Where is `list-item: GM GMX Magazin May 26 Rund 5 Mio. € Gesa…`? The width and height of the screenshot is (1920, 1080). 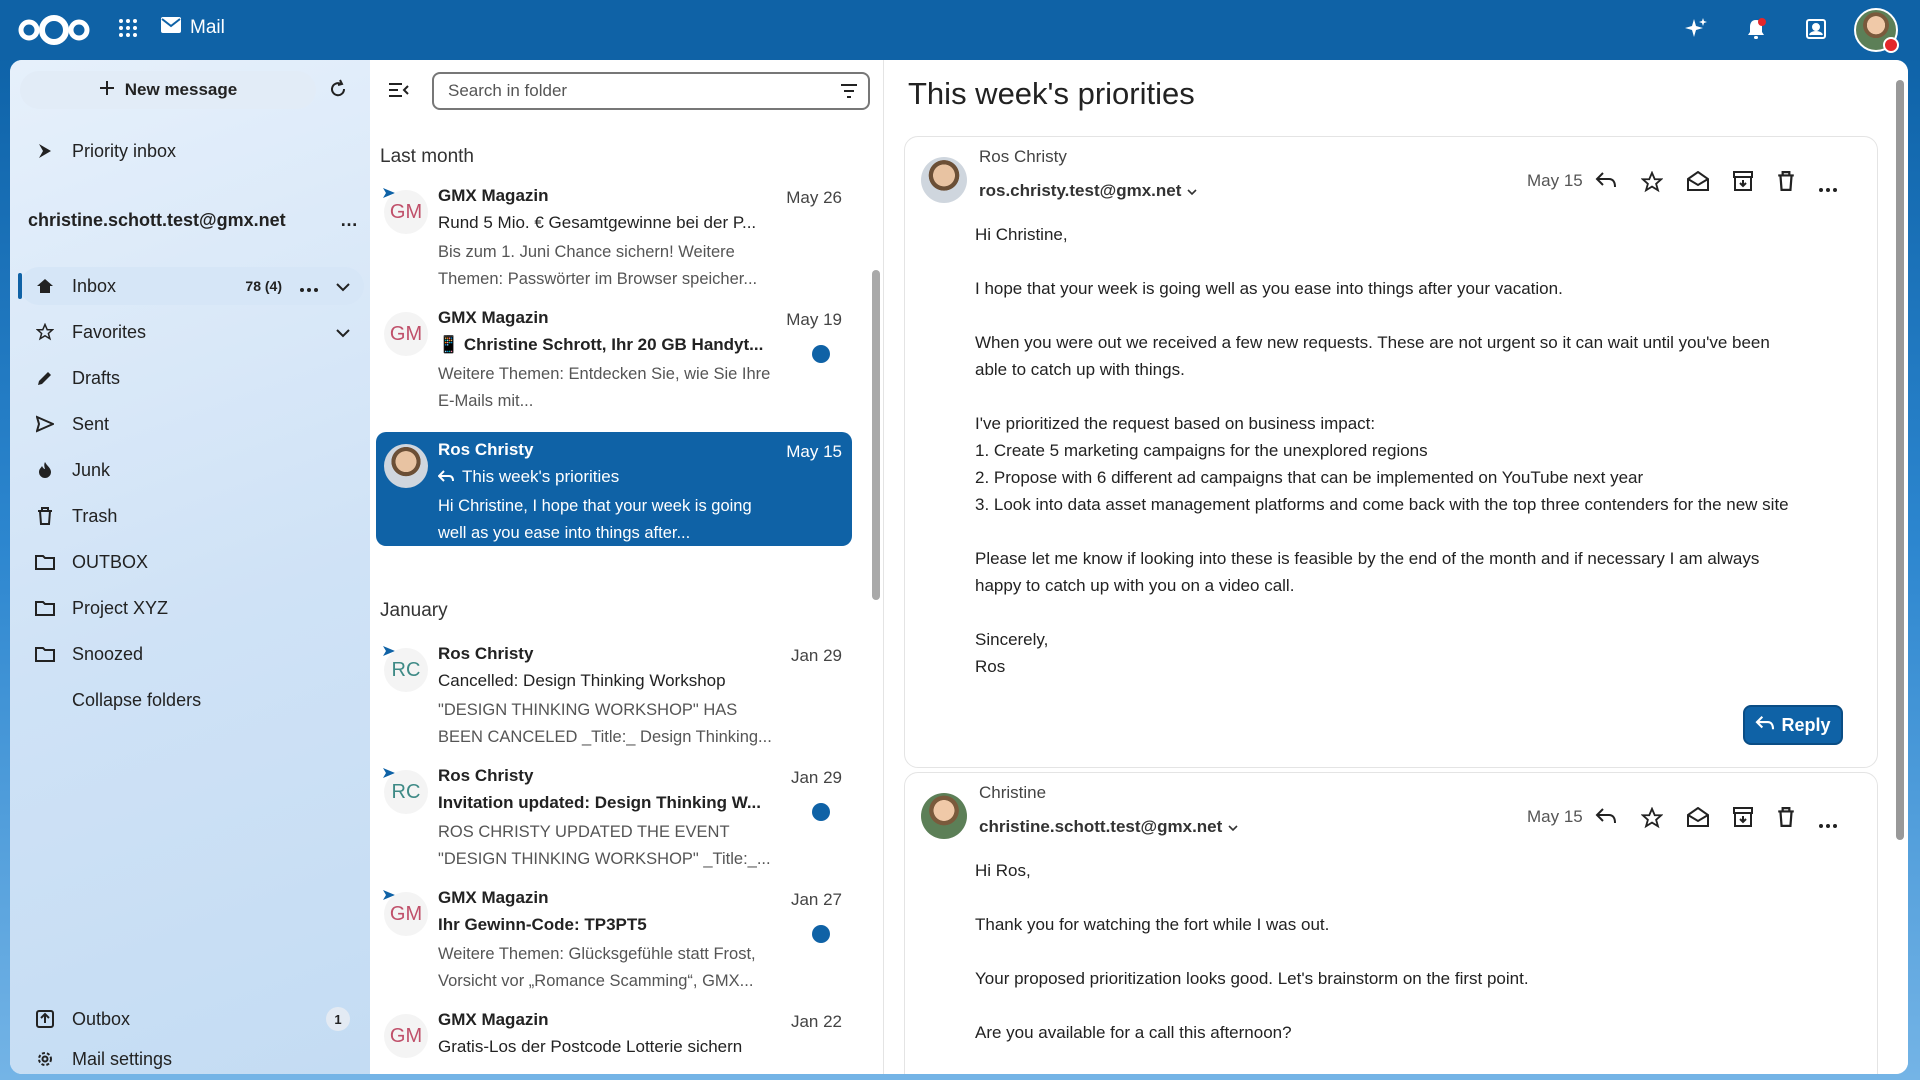 list-item: GM GMX Magazin May 26 Rund 5 Mio. € Gesa… is located at coordinates (614, 235).